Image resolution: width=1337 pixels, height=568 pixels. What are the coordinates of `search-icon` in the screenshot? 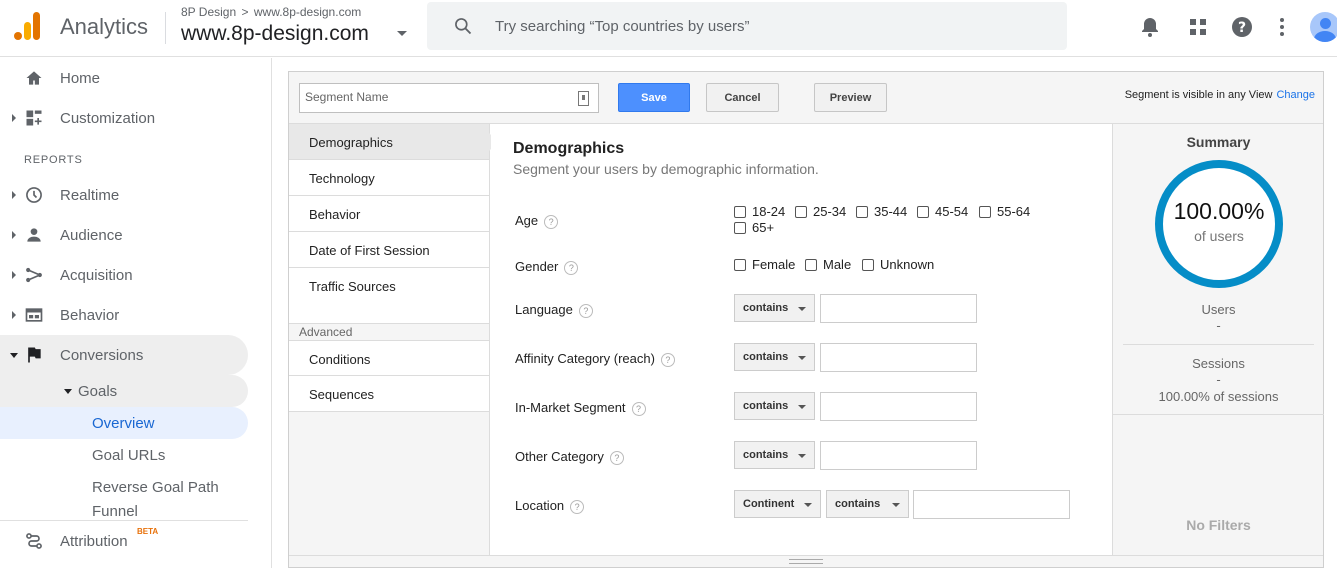 It's located at (463, 26).